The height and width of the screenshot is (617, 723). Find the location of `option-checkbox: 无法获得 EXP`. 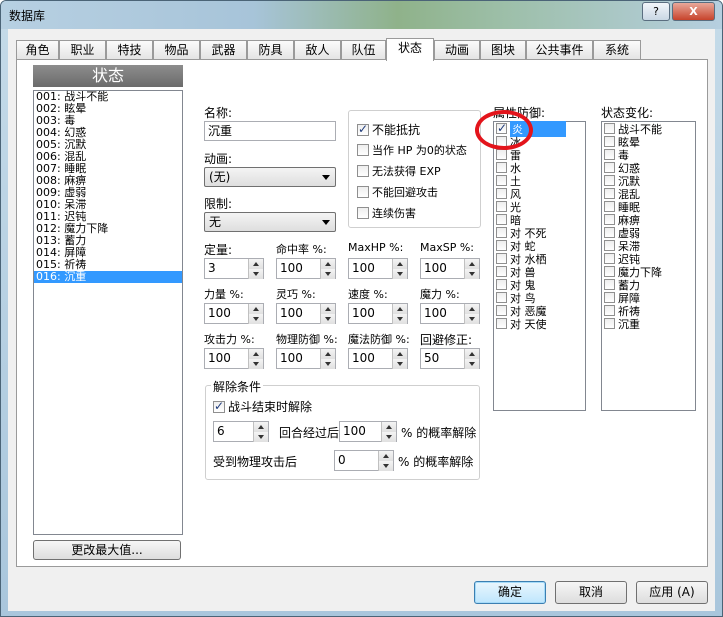

option-checkbox: 无法获得 EXP is located at coordinates (399, 171).